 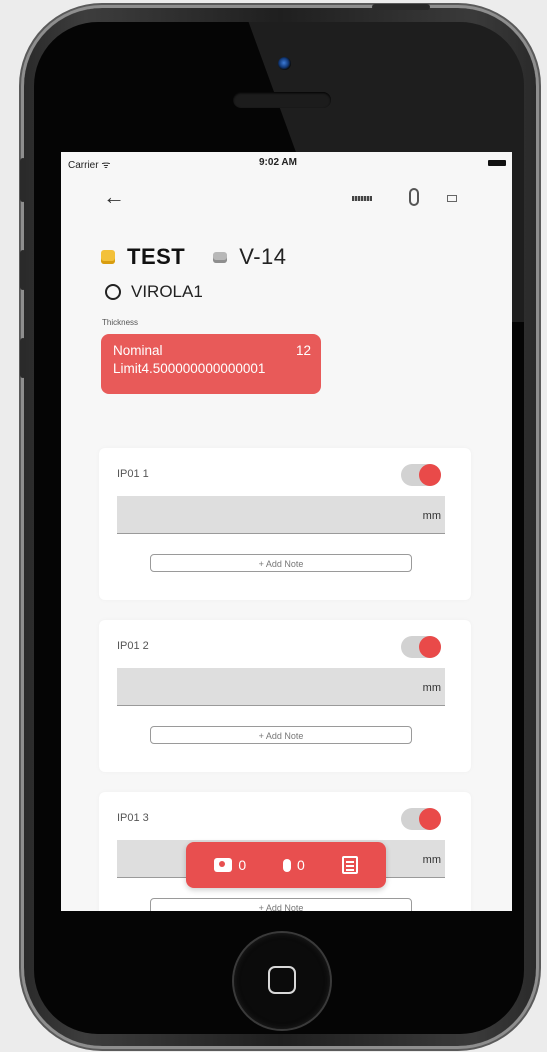 I want to click on notes-button, so click(x=349, y=865).